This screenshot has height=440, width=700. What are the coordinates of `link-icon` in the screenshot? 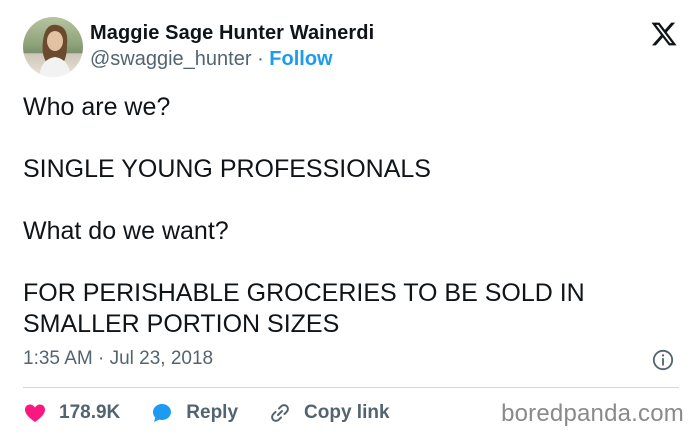 It's located at (280, 413).